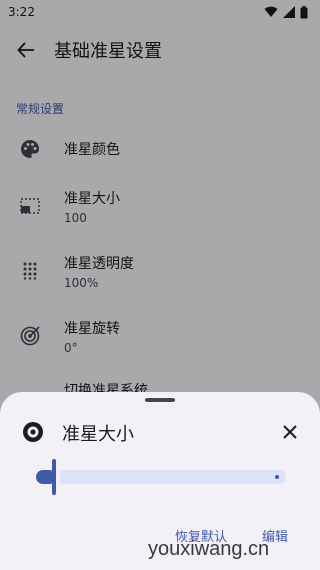  Describe the element at coordinates (173, 477) in the screenshot. I see `slider-inactive-track` at that location.